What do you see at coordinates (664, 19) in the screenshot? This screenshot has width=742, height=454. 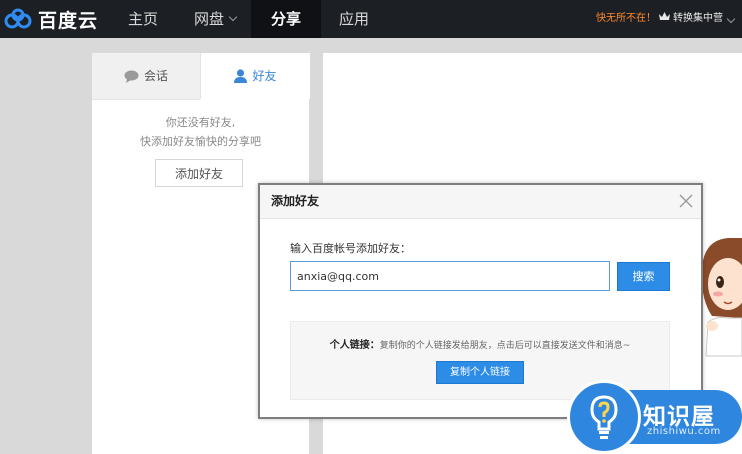 I see `crown-icon` at bounding box center [664, 19].